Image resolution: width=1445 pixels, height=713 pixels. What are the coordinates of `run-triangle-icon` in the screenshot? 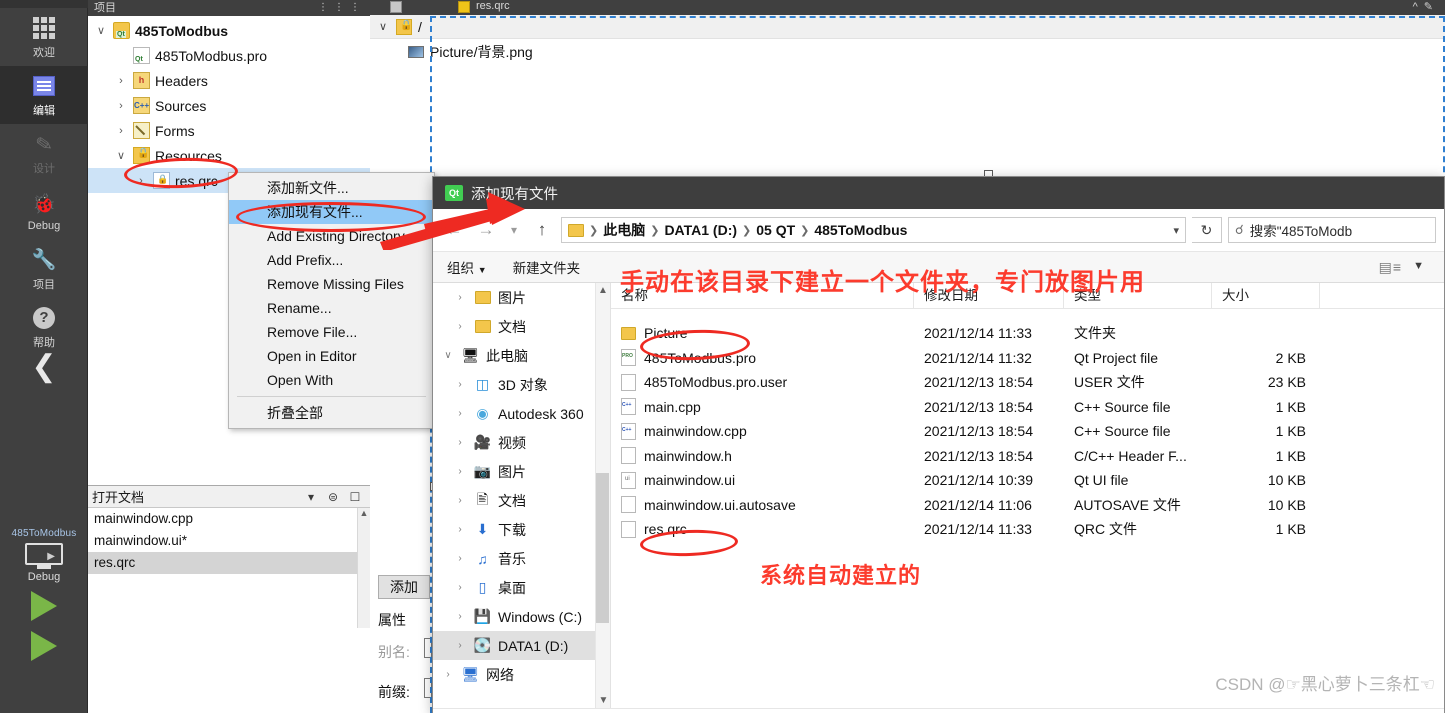 It's located at (44, 606).